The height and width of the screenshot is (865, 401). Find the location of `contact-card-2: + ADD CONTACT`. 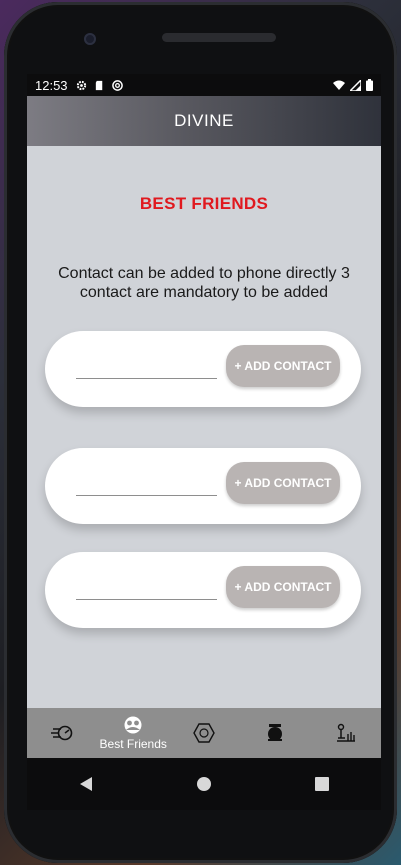

contact-card-2: + ADD CONTACT is located at coordinates (203, 486).